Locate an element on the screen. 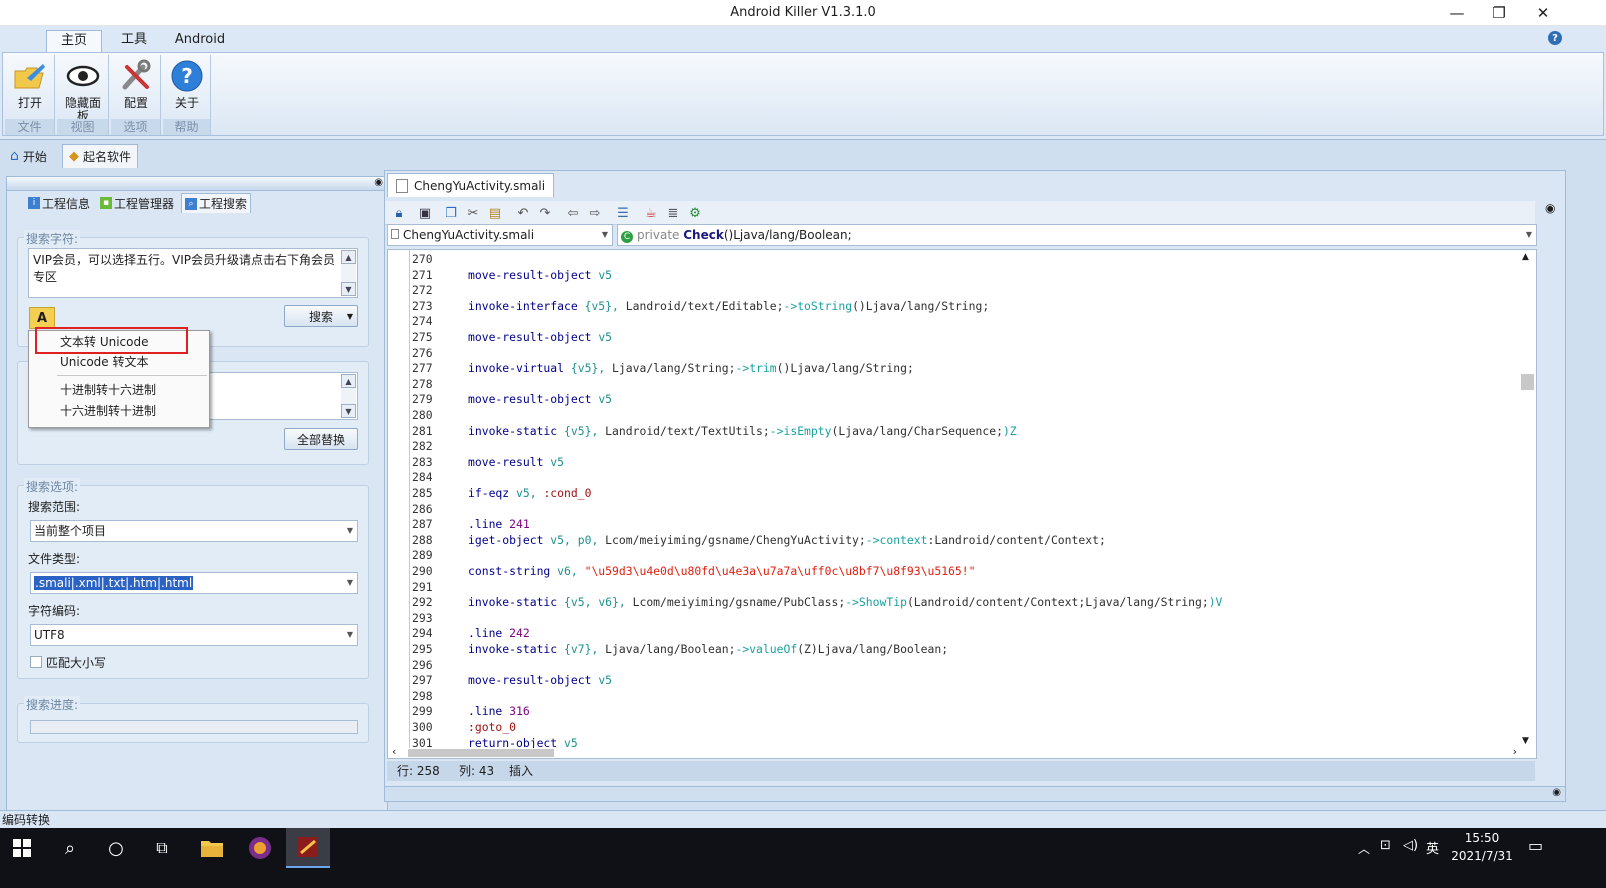 The width and height of the screenshot is (1606, 888). paste-icon: ▤ is located at coordinates (495, 213).